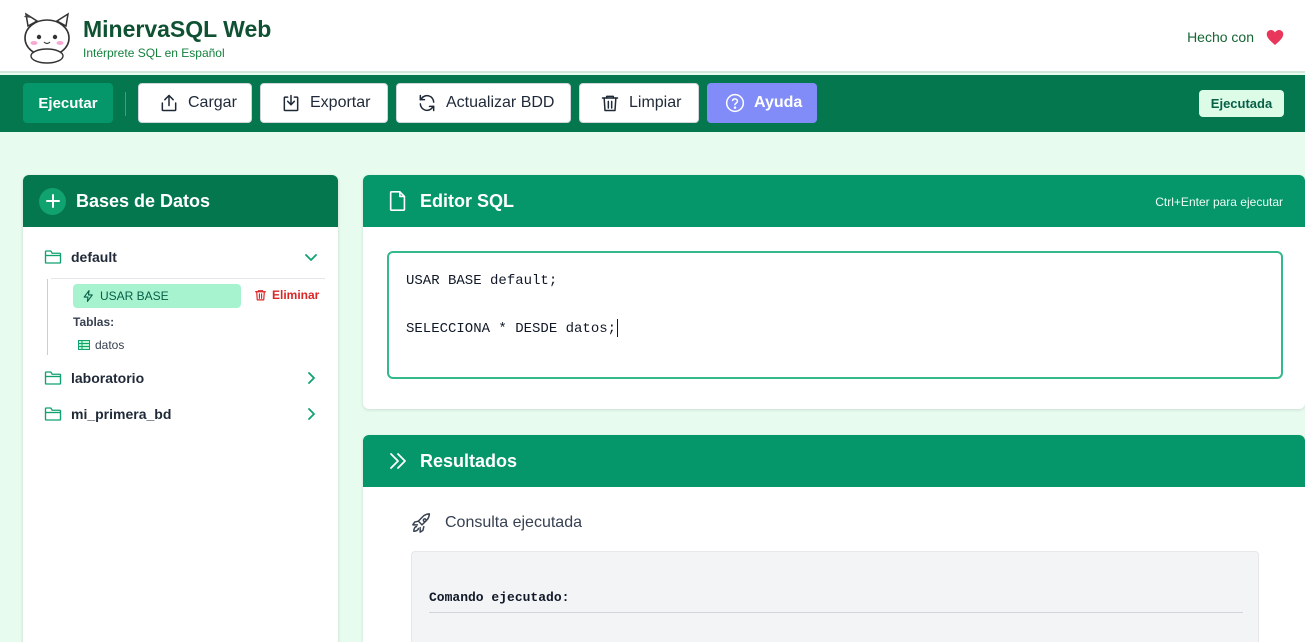  I want to click on run-button: Ejecutar, so click(68, 103).